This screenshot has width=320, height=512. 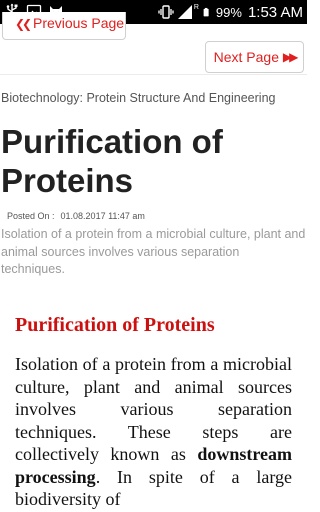 I want to click on double-chevron-left-icon: ❮❮, so click(x=23, y=24).